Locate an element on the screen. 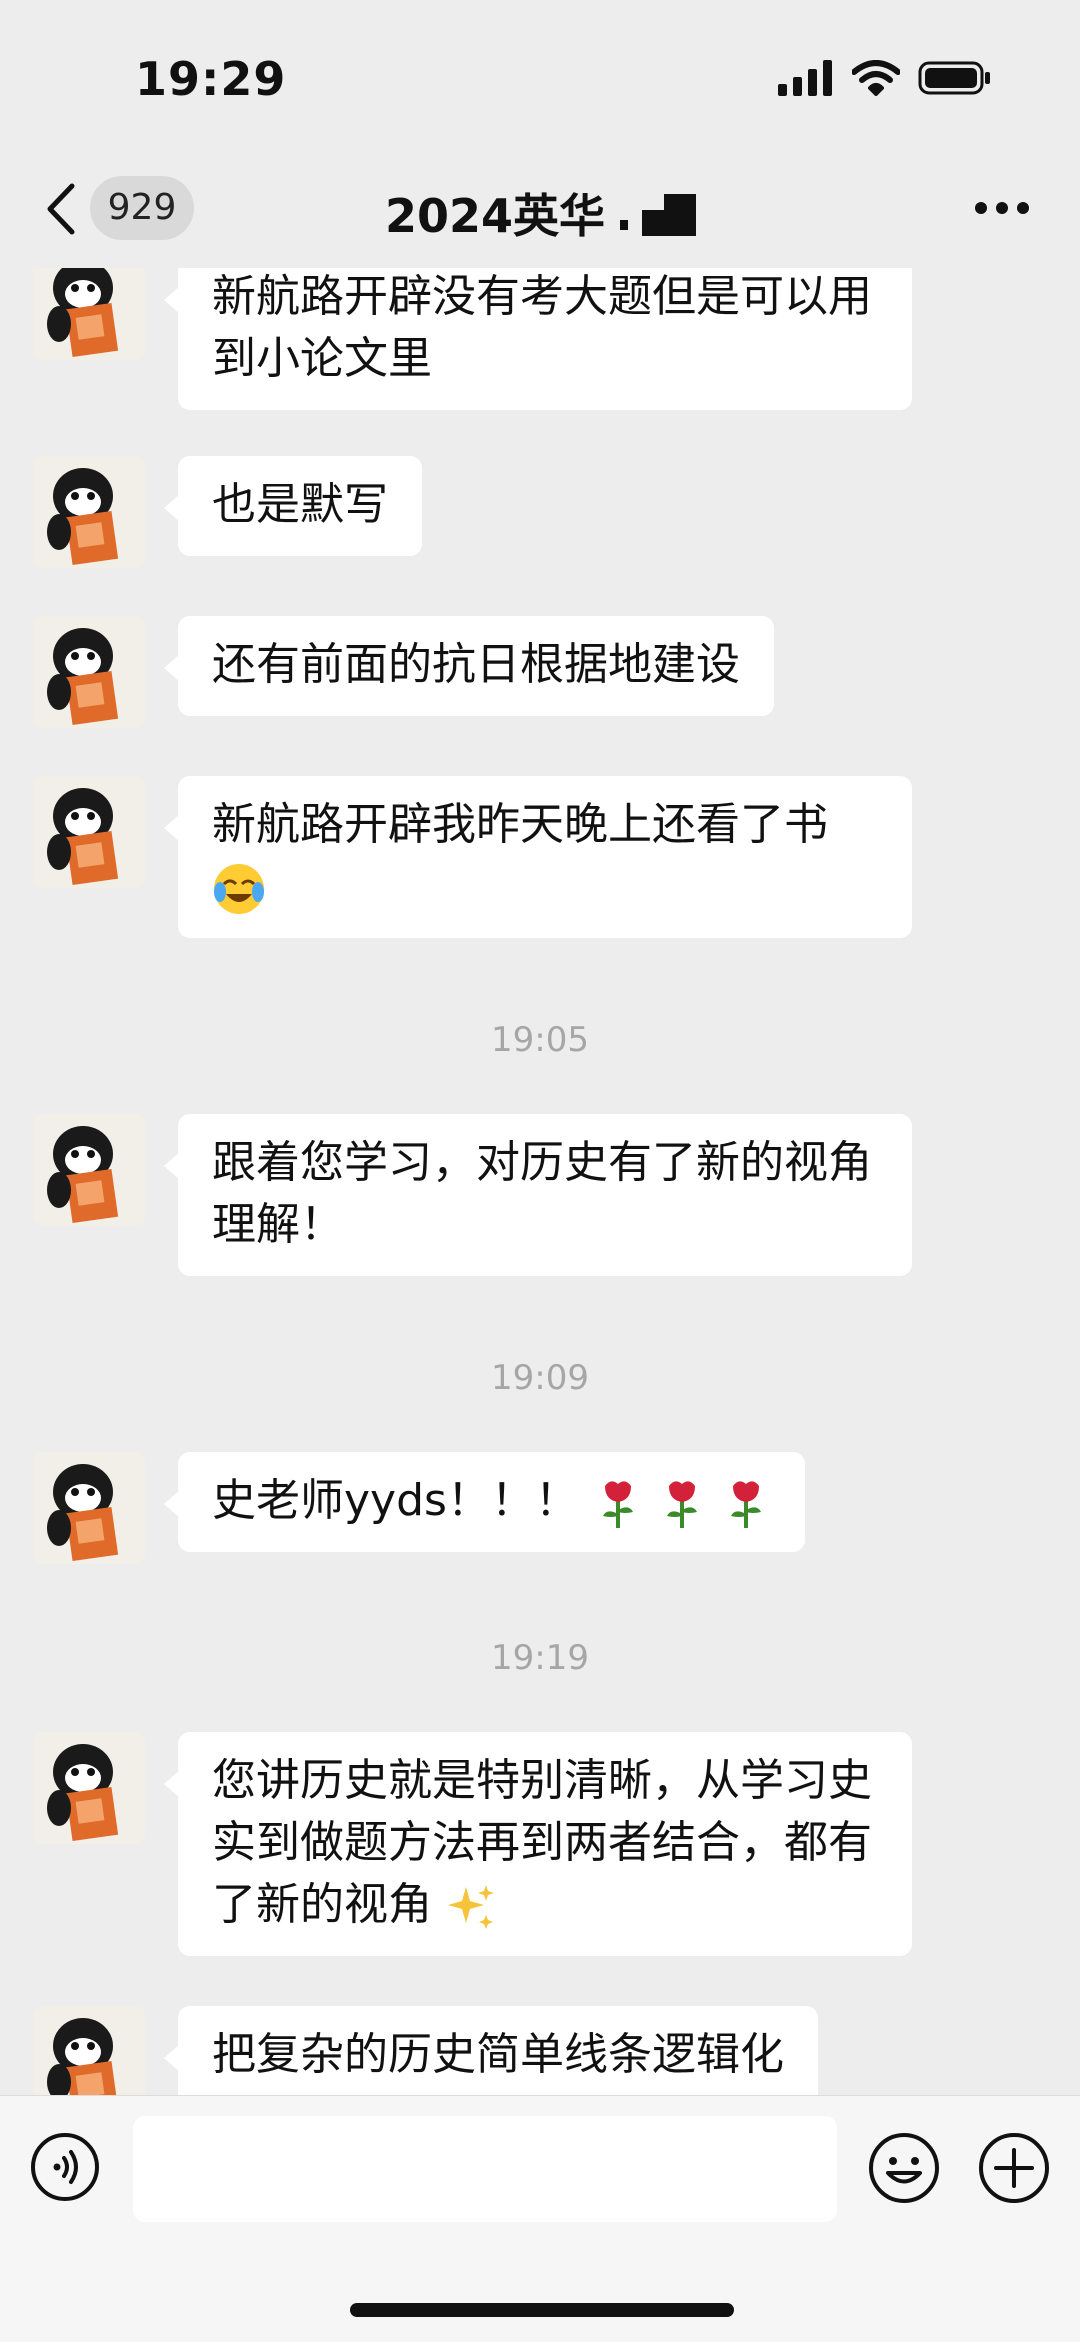 This screenshot has width=1080, height=2342. message-bubble: 跟着您学习，对历史有了新的视角理解！ is located at coordinates (538, 1195).